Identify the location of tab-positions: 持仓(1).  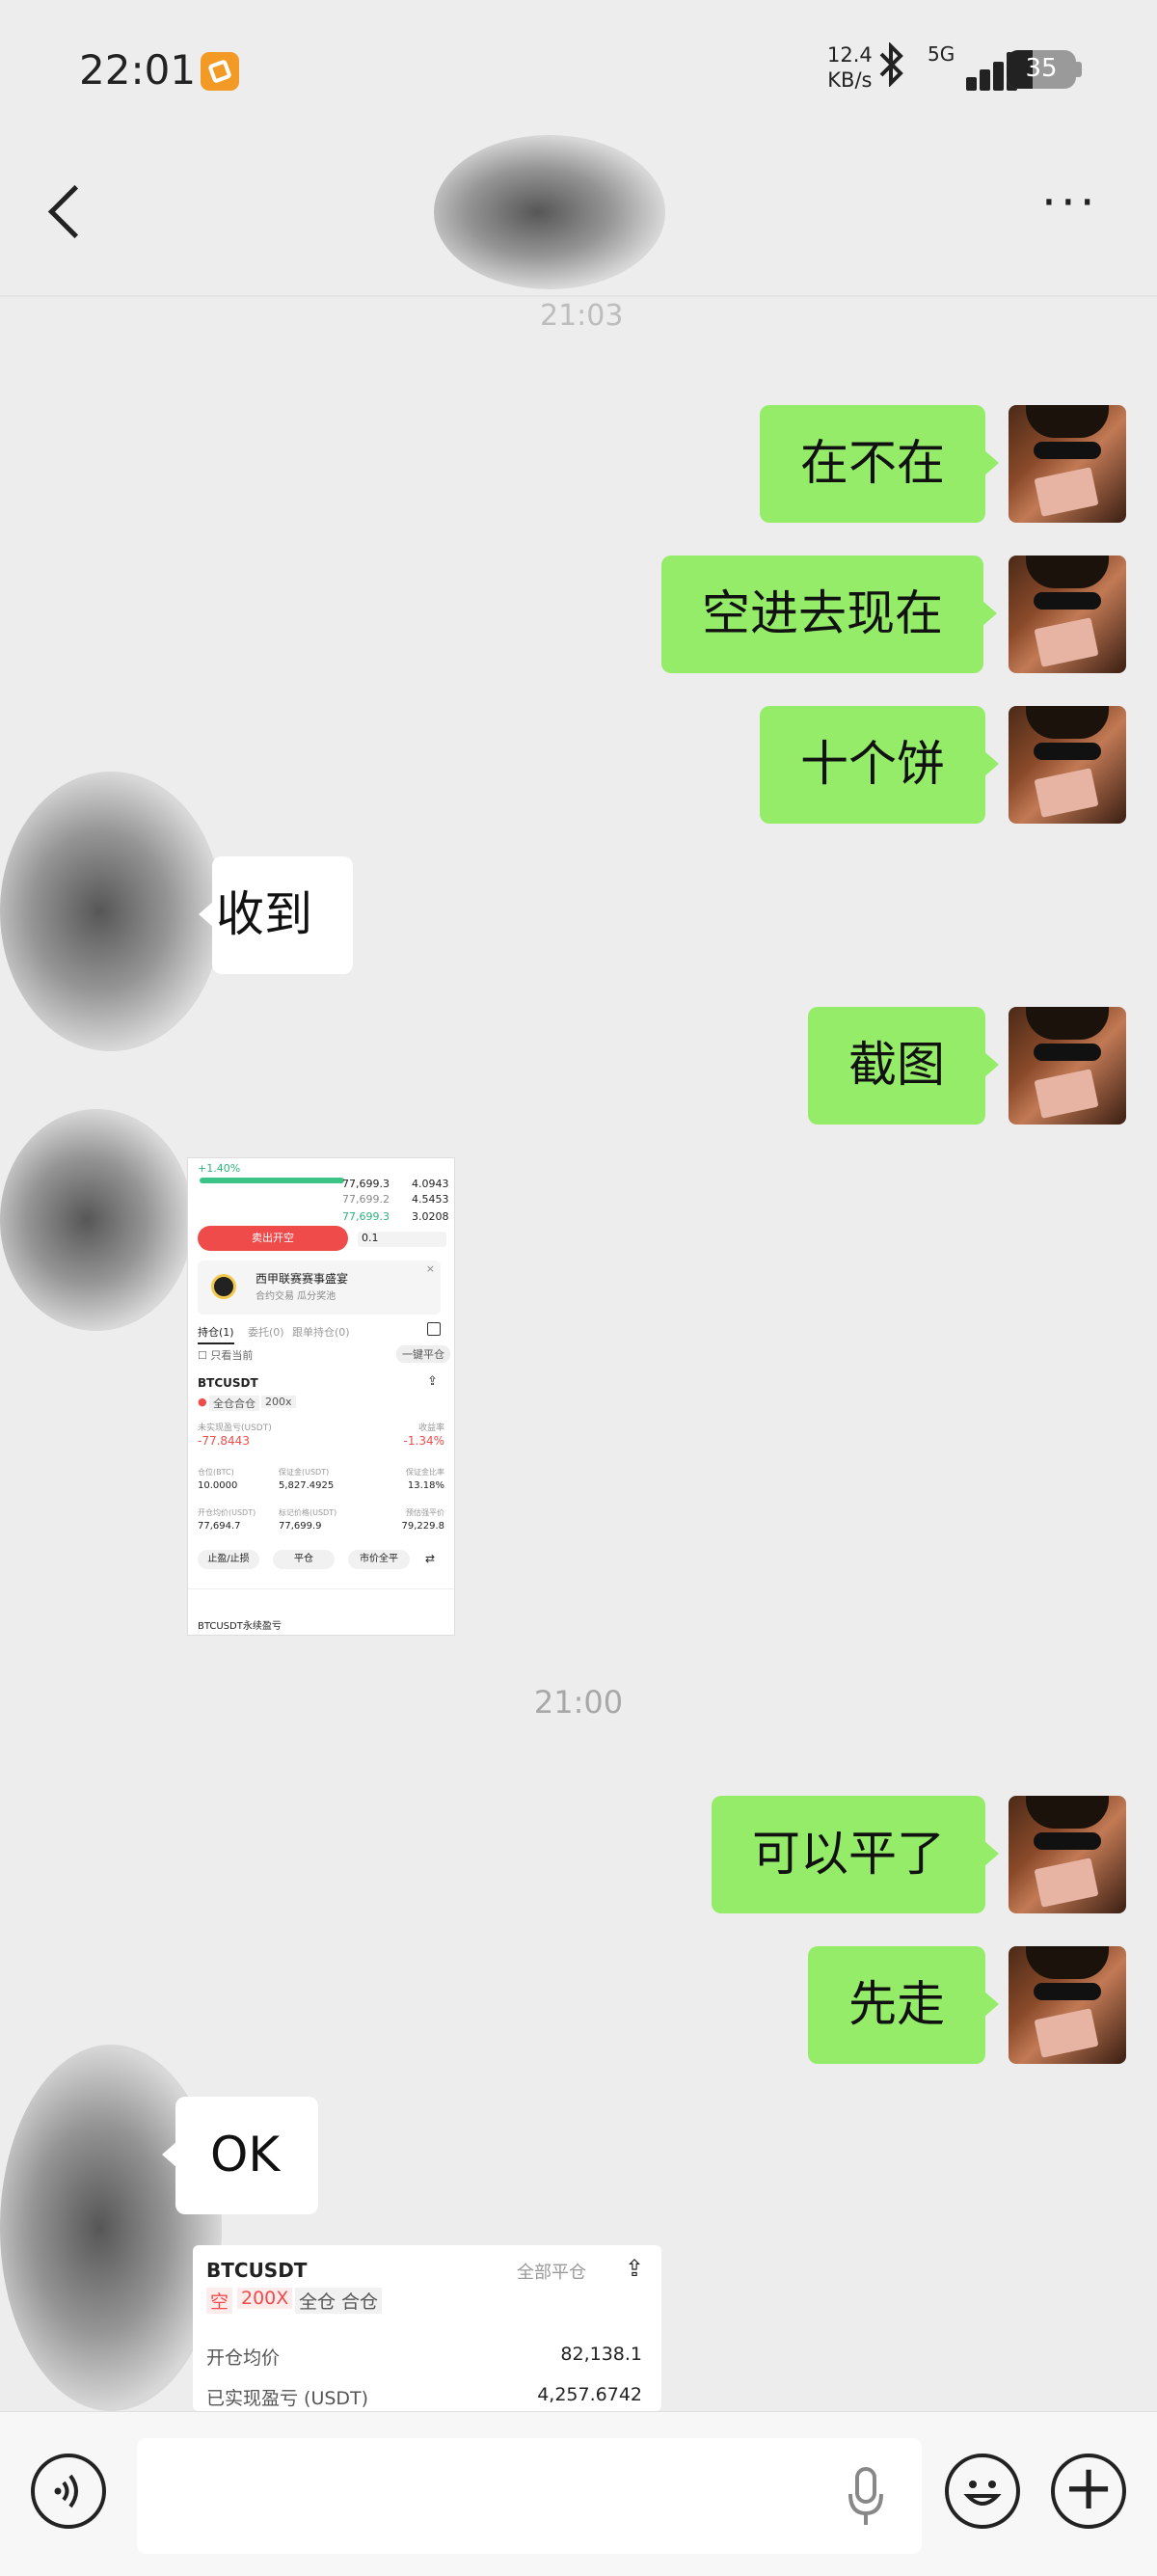
(216, 1334).